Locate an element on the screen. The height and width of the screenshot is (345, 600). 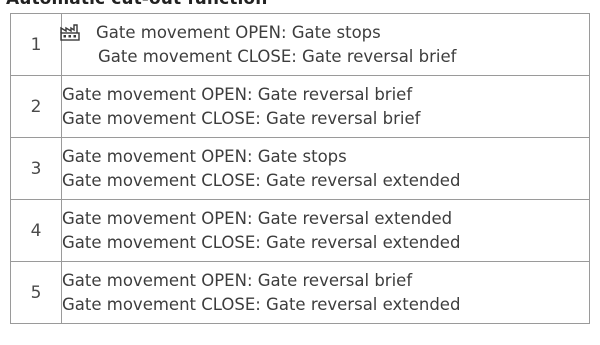
open-behavior-text: Gate movement OPEN: Gate stops is located at coordinates (238, 32).